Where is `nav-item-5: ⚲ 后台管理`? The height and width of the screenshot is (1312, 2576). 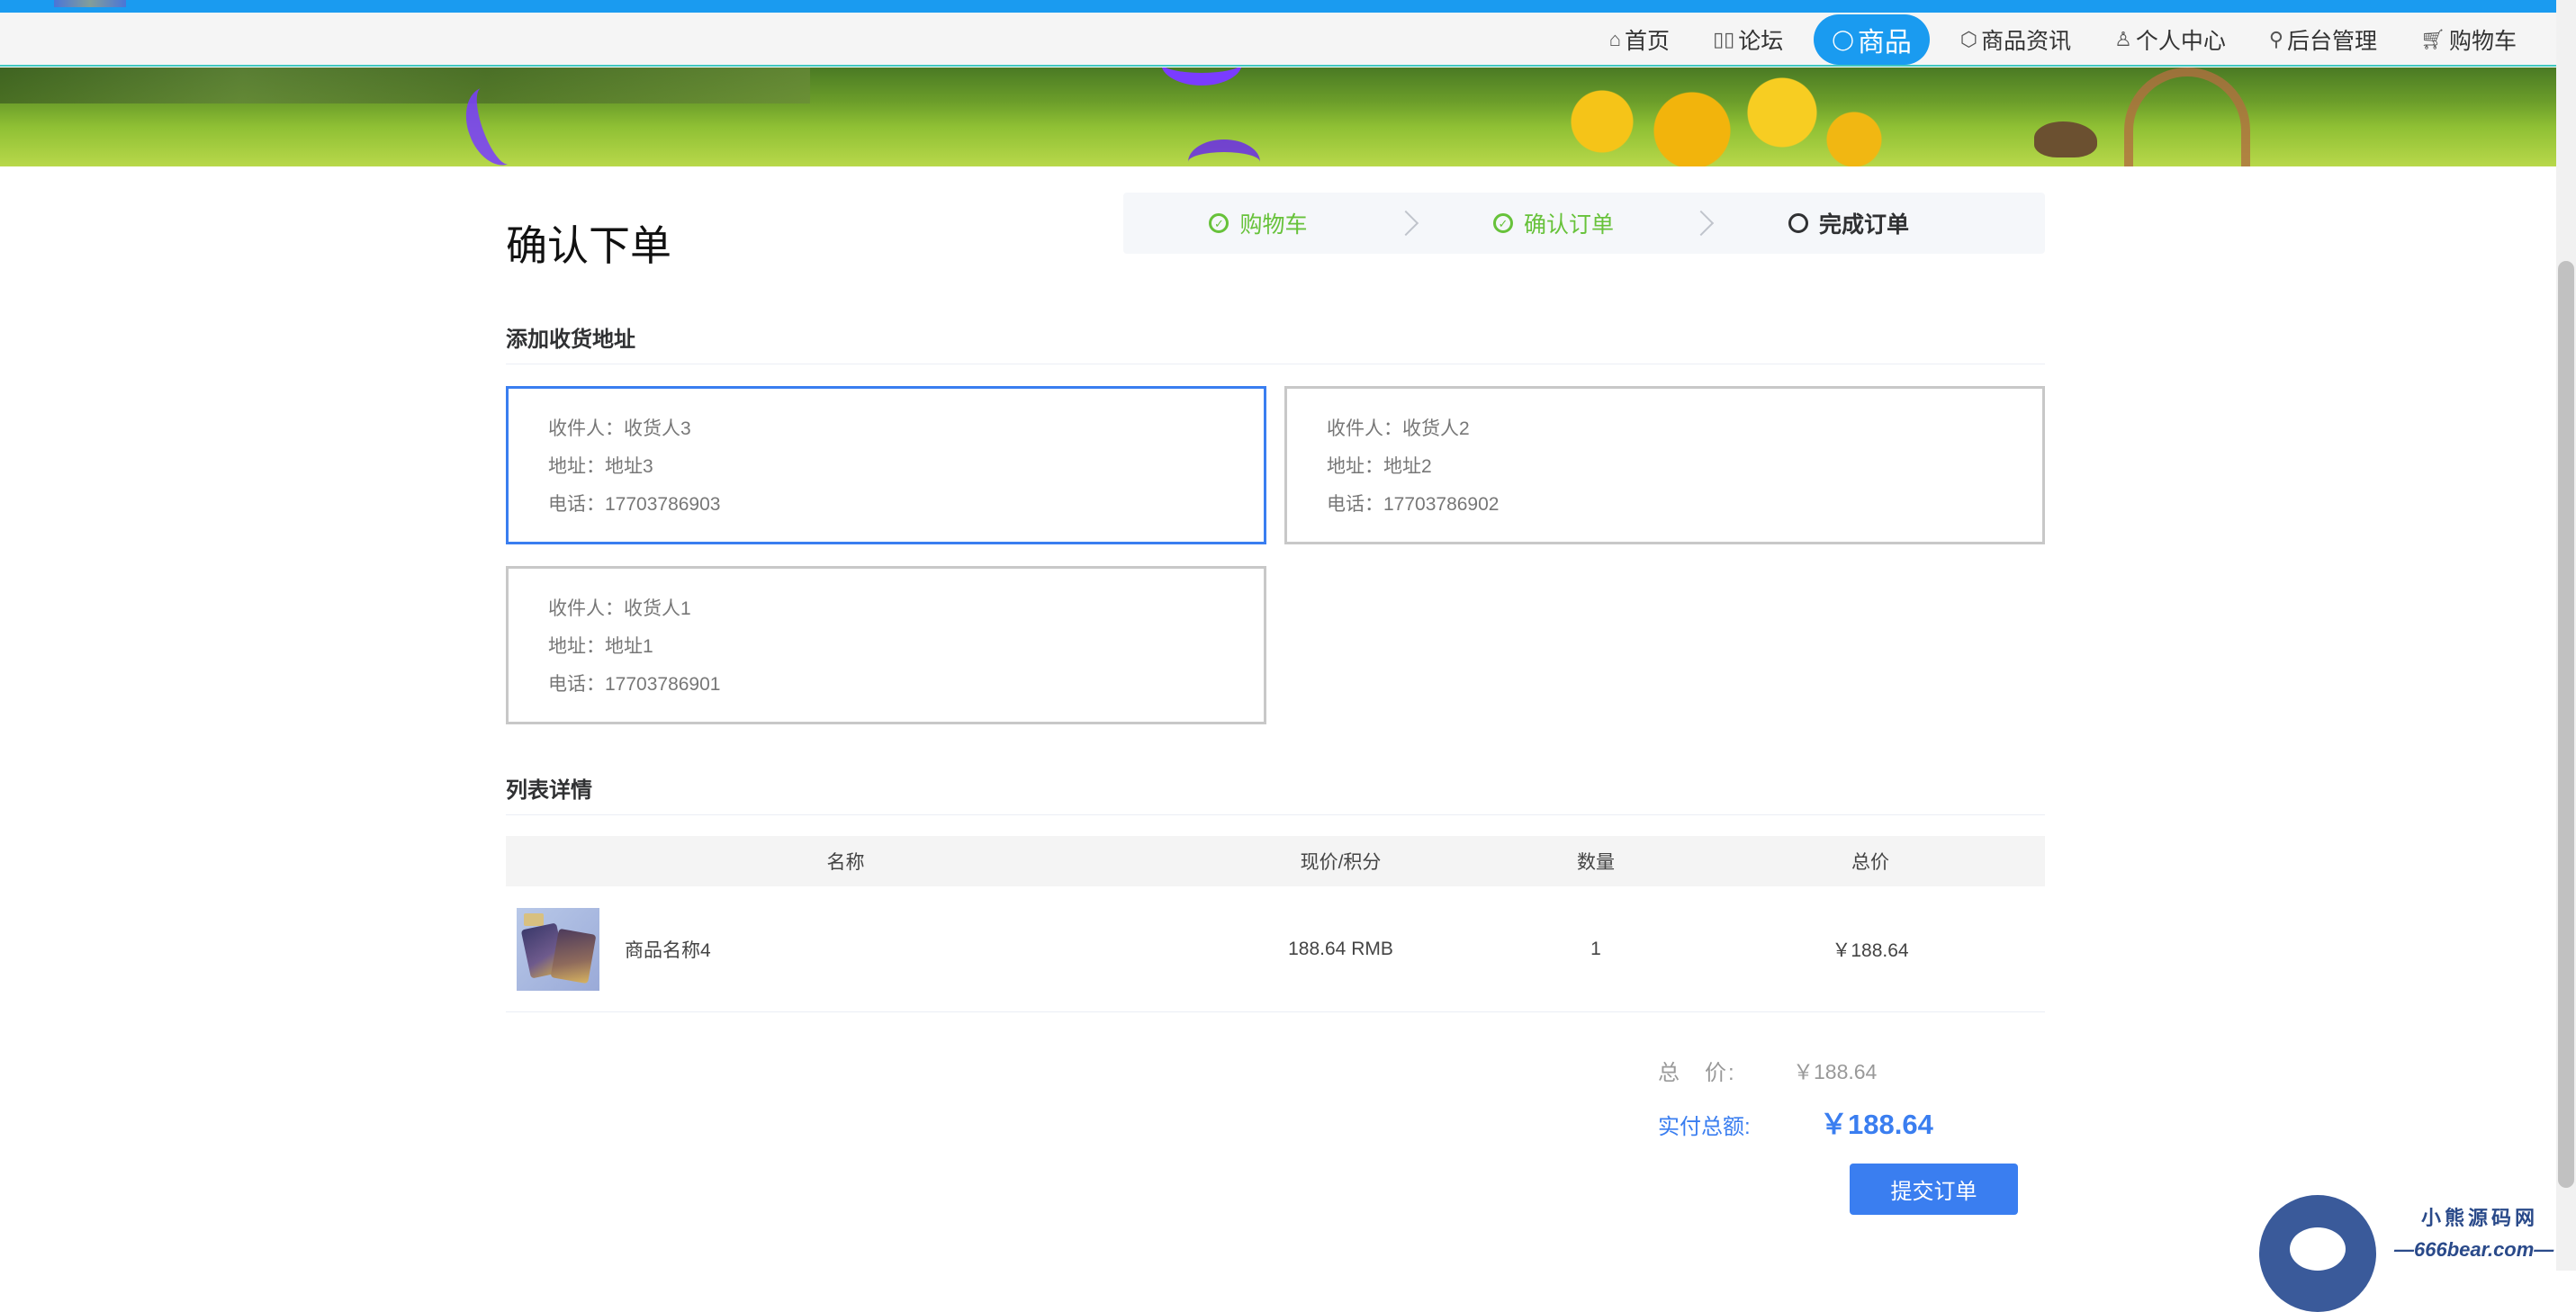 nav-item-5: ⚲ 后台管理 is located at coordinates (2323, 40).